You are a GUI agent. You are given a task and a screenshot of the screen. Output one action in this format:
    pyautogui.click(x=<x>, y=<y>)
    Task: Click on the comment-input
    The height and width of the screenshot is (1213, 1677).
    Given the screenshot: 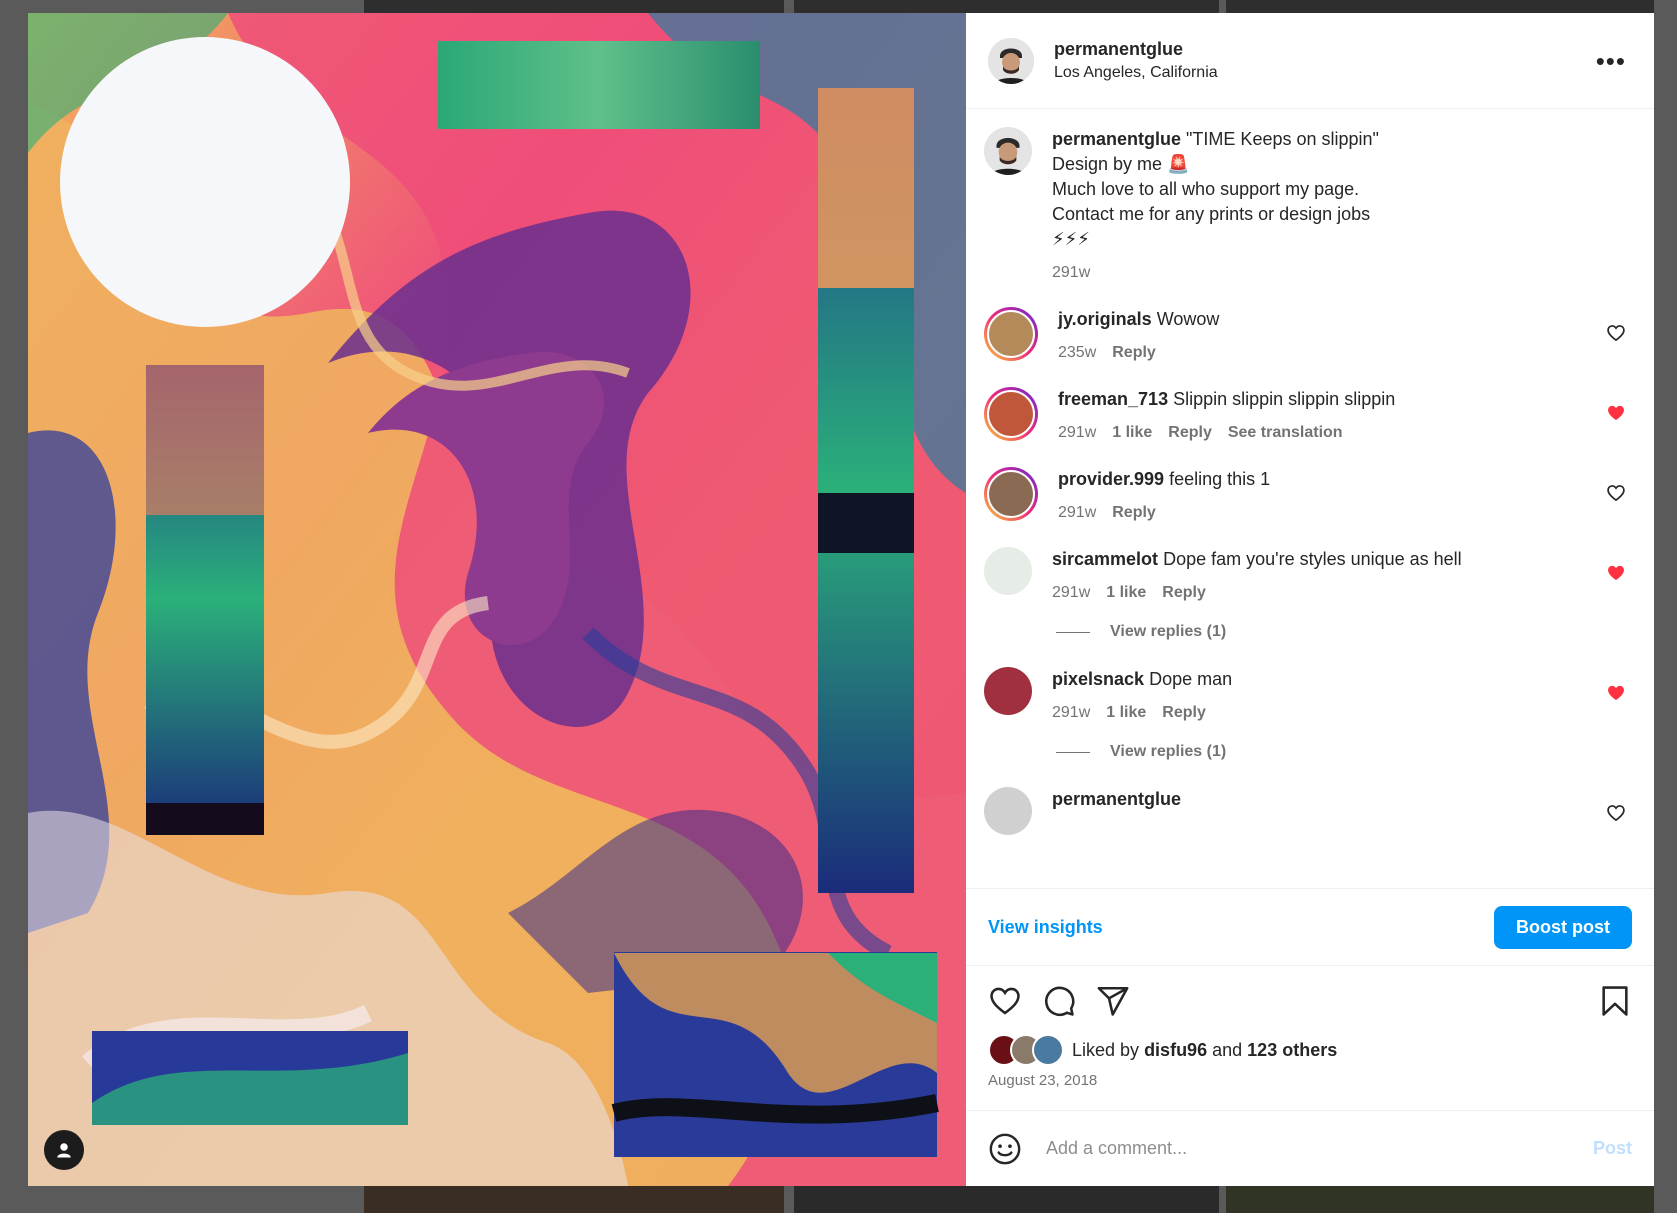 What is the action you would take?
    pyautogui.click(x=1318, y=1148)
    